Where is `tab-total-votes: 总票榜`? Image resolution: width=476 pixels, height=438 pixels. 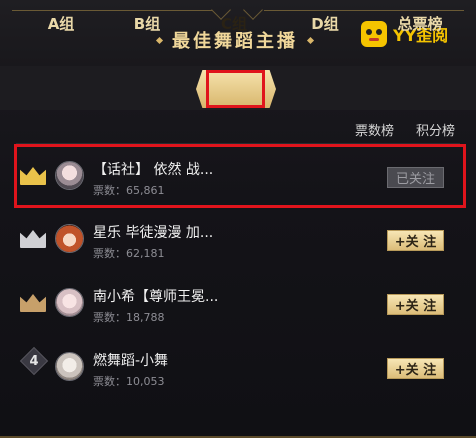
tab-total-votes: 总票榜 is located at coordinates (420, 23).